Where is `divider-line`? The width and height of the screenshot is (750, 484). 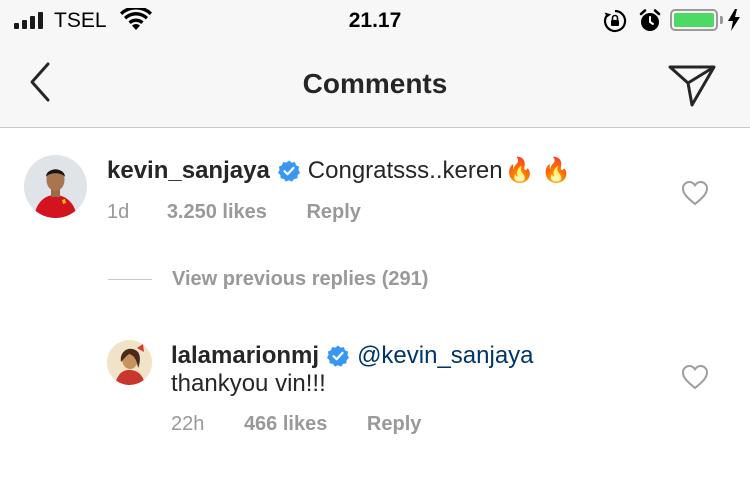
divider-line is located at coordinates (130, 279).